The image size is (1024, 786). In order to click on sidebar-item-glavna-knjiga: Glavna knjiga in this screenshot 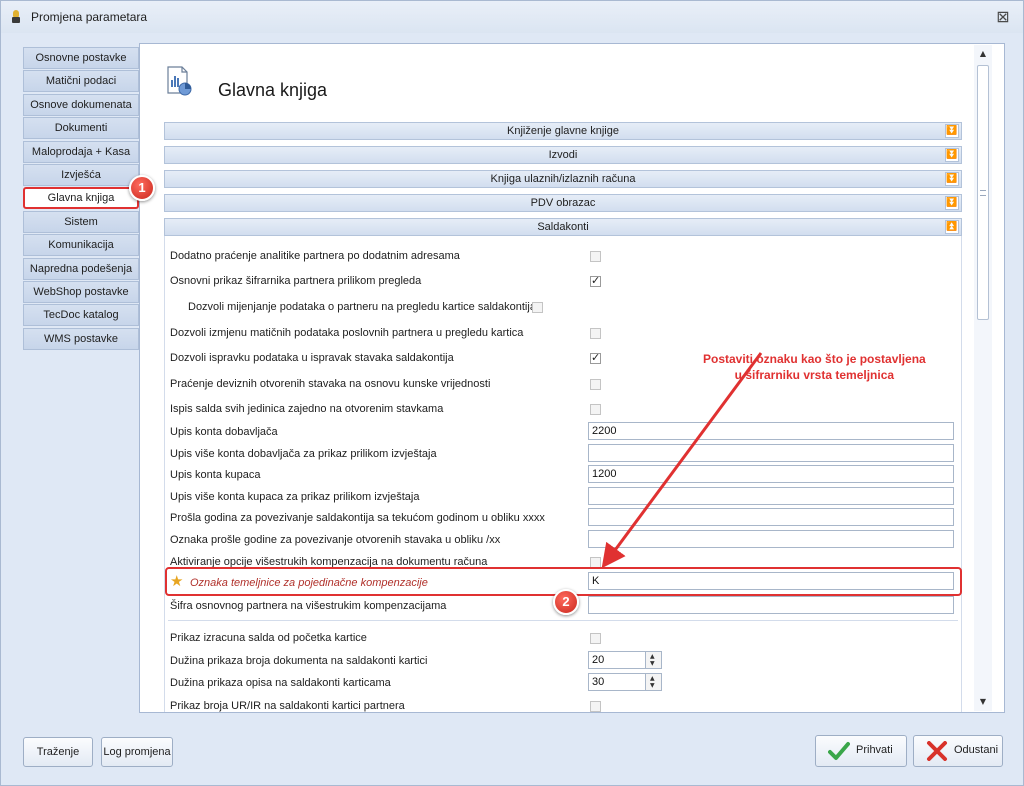, I will do `click(81, 198)`.